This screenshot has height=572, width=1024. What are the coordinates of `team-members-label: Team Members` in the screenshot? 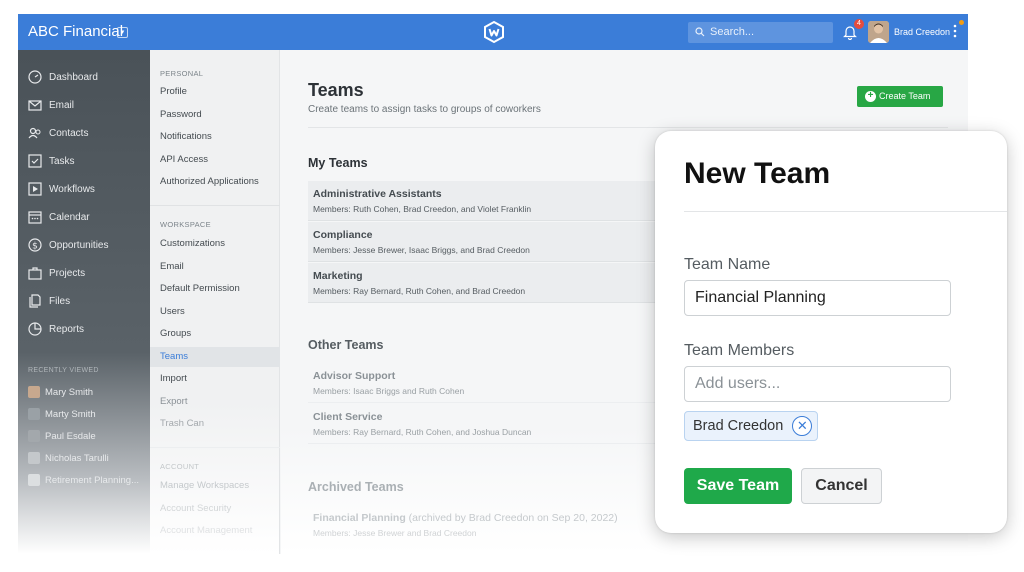 It's located at (739, 350).